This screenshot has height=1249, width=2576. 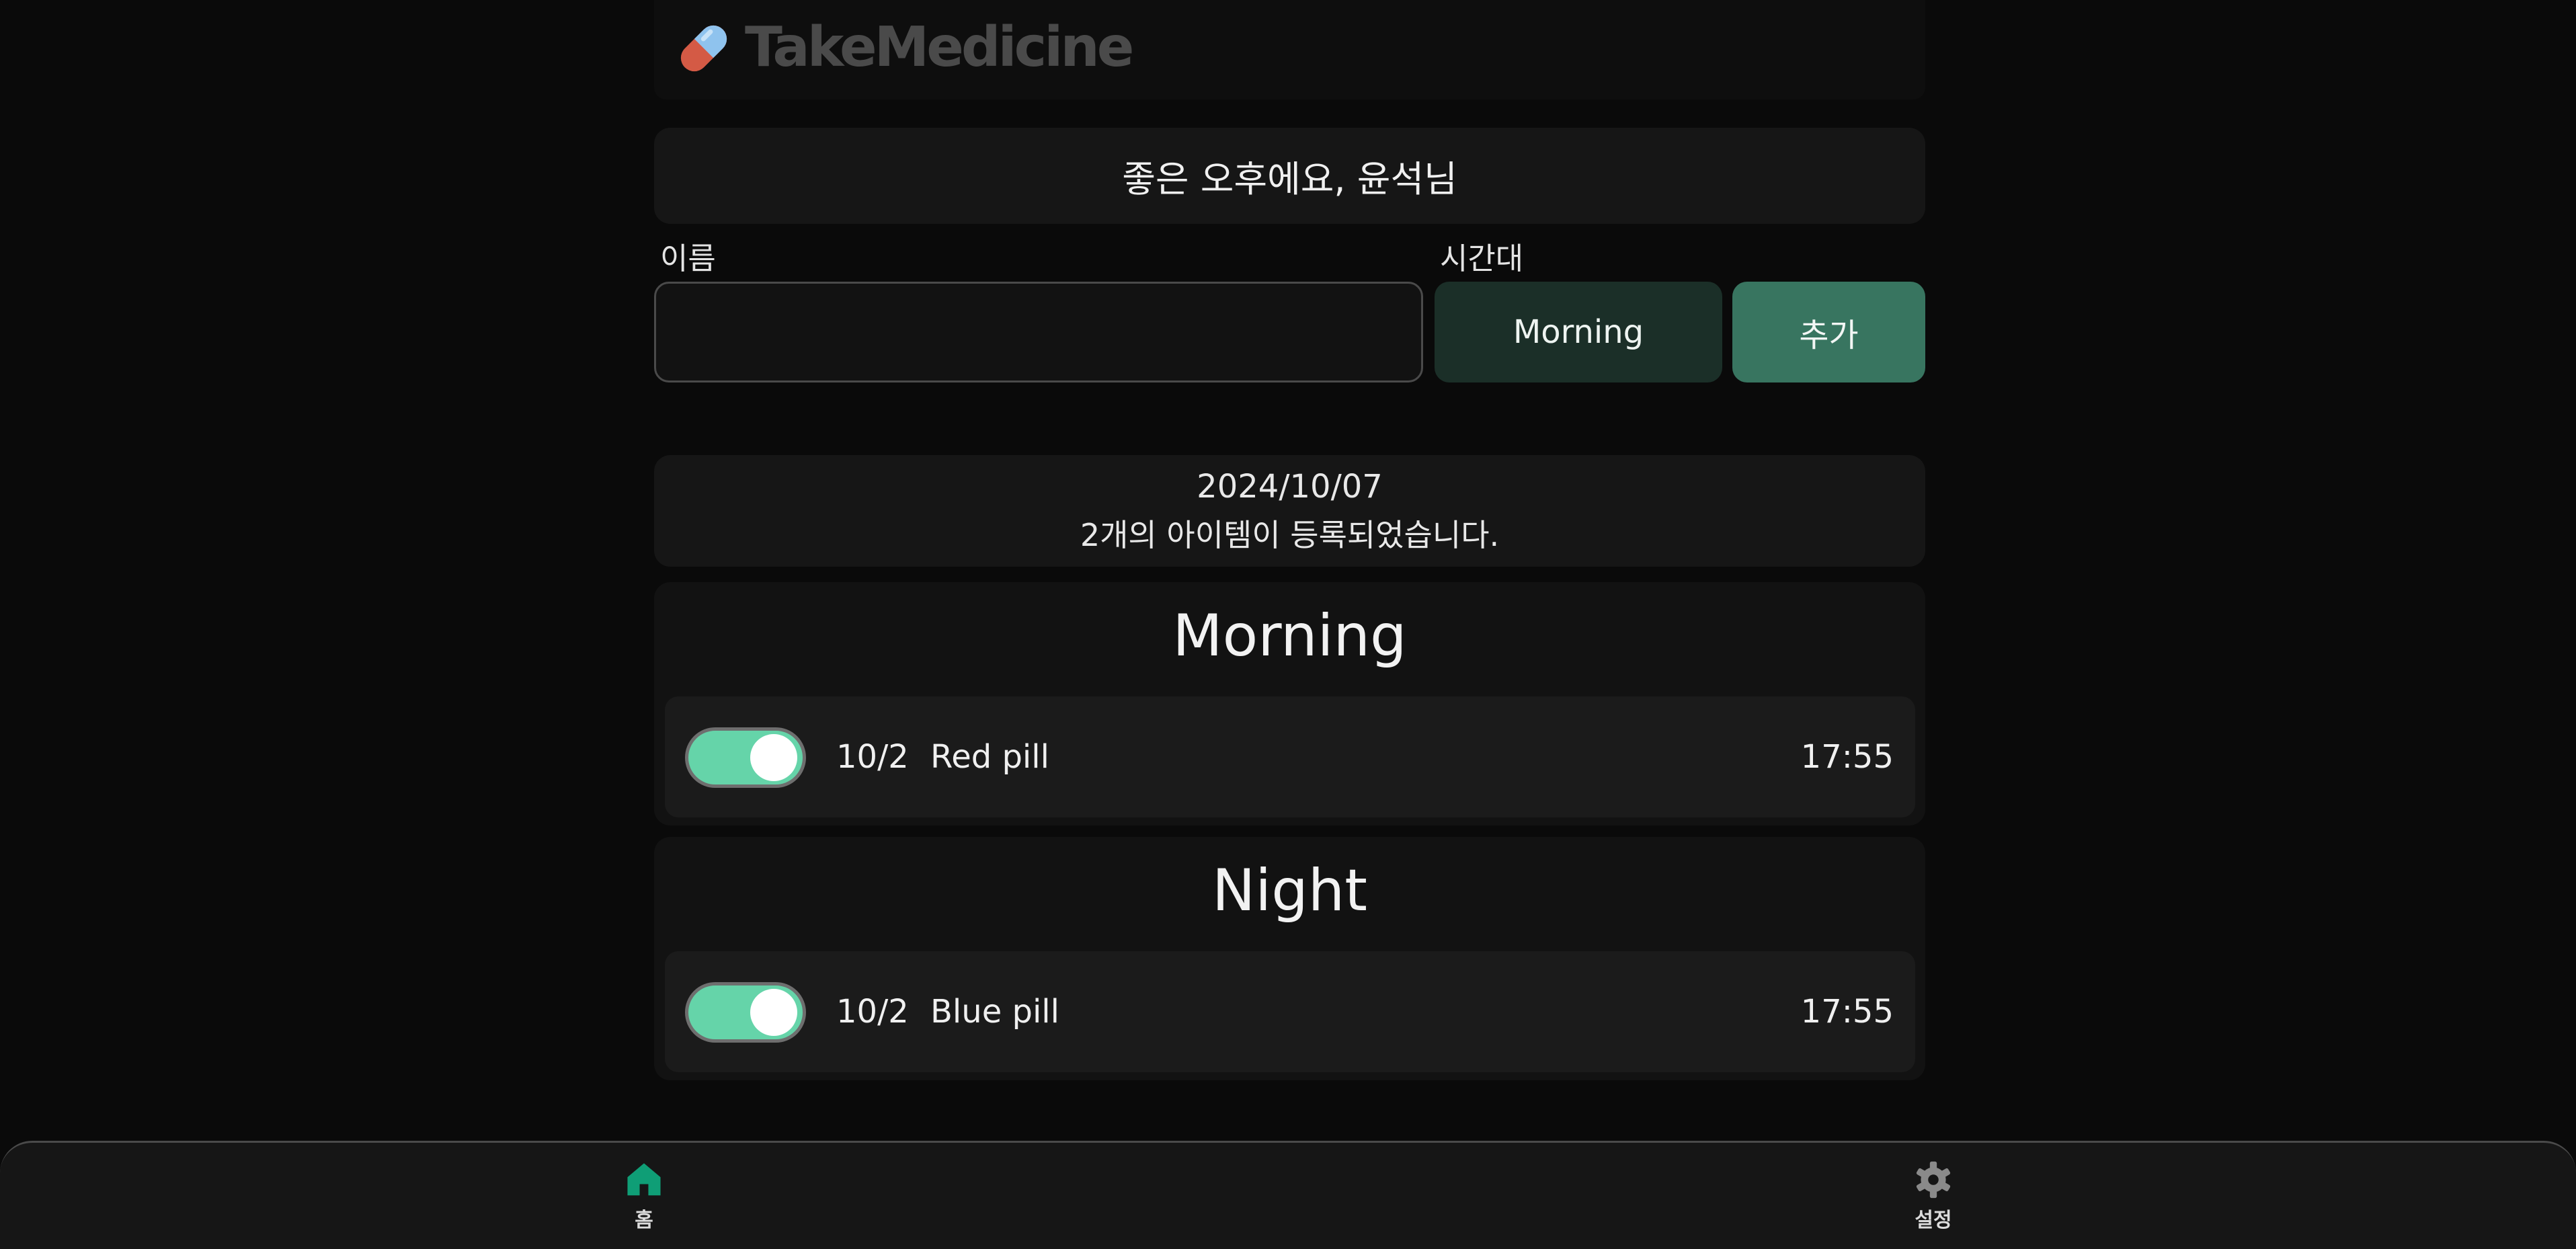 What do you see at coordinates (994, 1012) in the screenshot?
I see `item-name: Blue pill` at bounding box center [994, 1012].